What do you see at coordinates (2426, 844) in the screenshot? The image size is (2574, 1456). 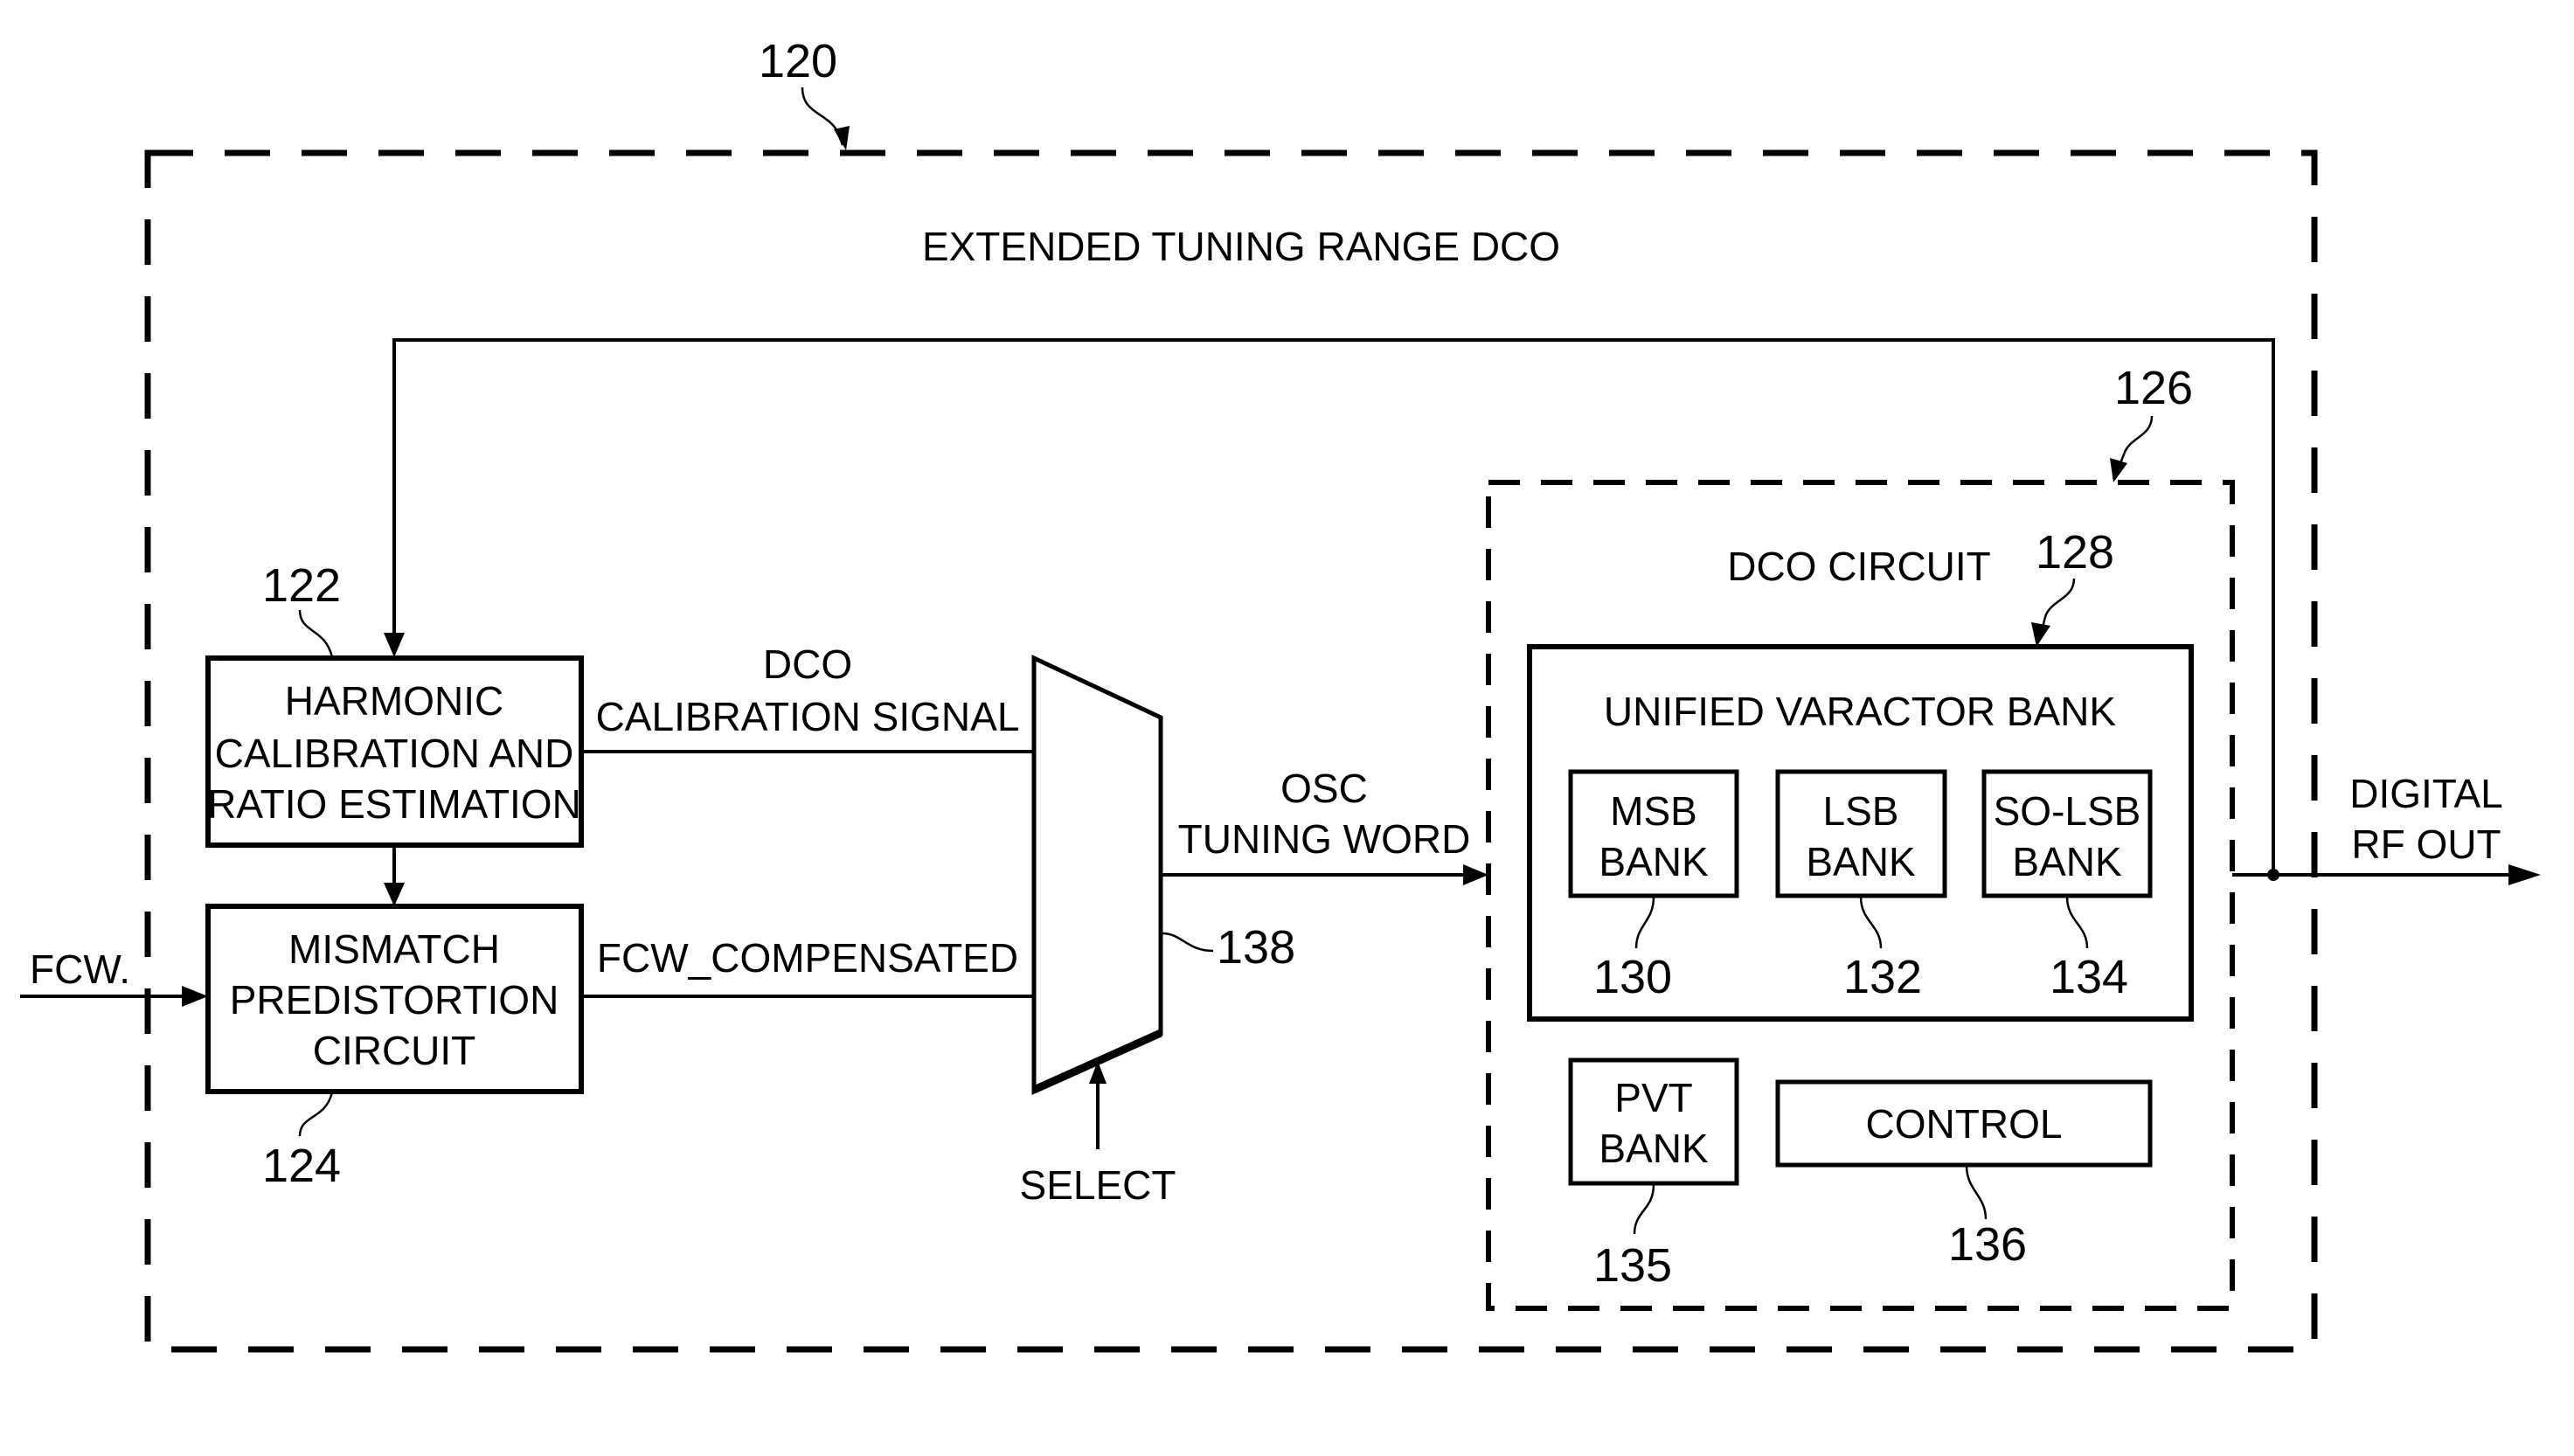 I see `output-label-2: RF OUT` at bounding box center [2426, 844].